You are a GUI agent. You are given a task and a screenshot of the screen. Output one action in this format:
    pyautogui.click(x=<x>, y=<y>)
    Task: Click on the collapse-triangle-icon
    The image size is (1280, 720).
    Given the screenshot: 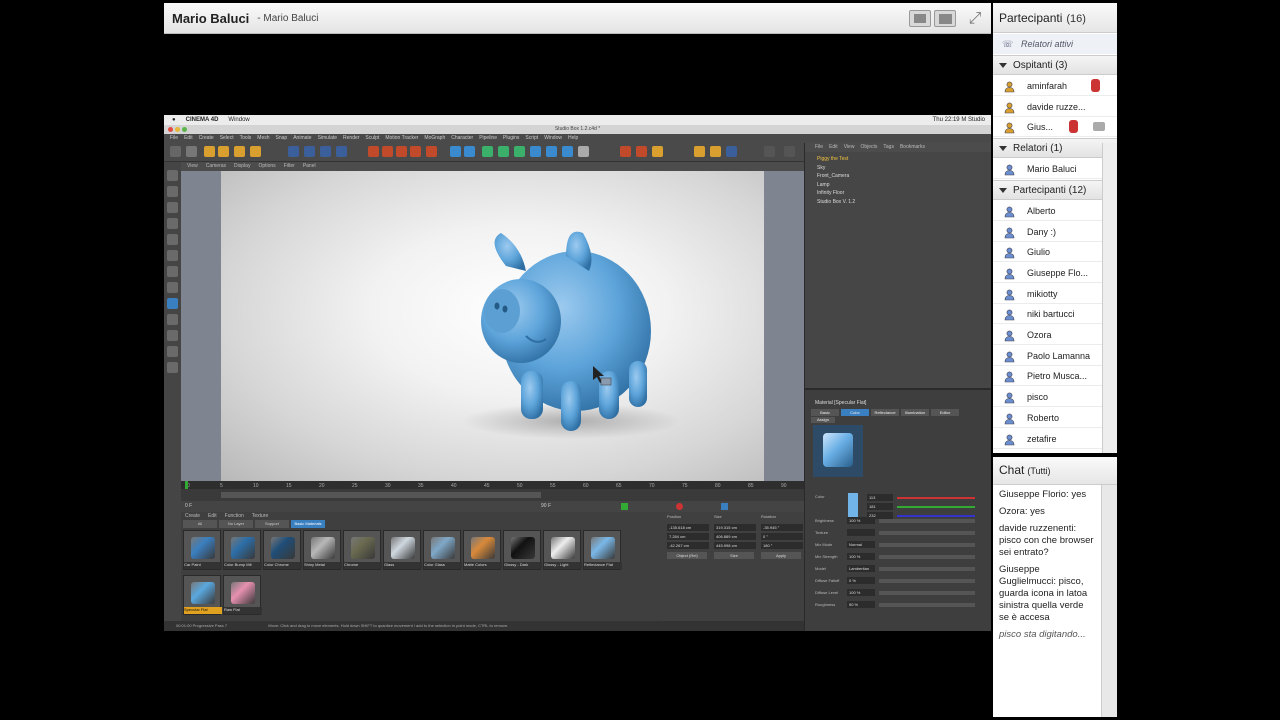 What is the action you would take?
    pyautogui.click(x=1003, y=65)
    